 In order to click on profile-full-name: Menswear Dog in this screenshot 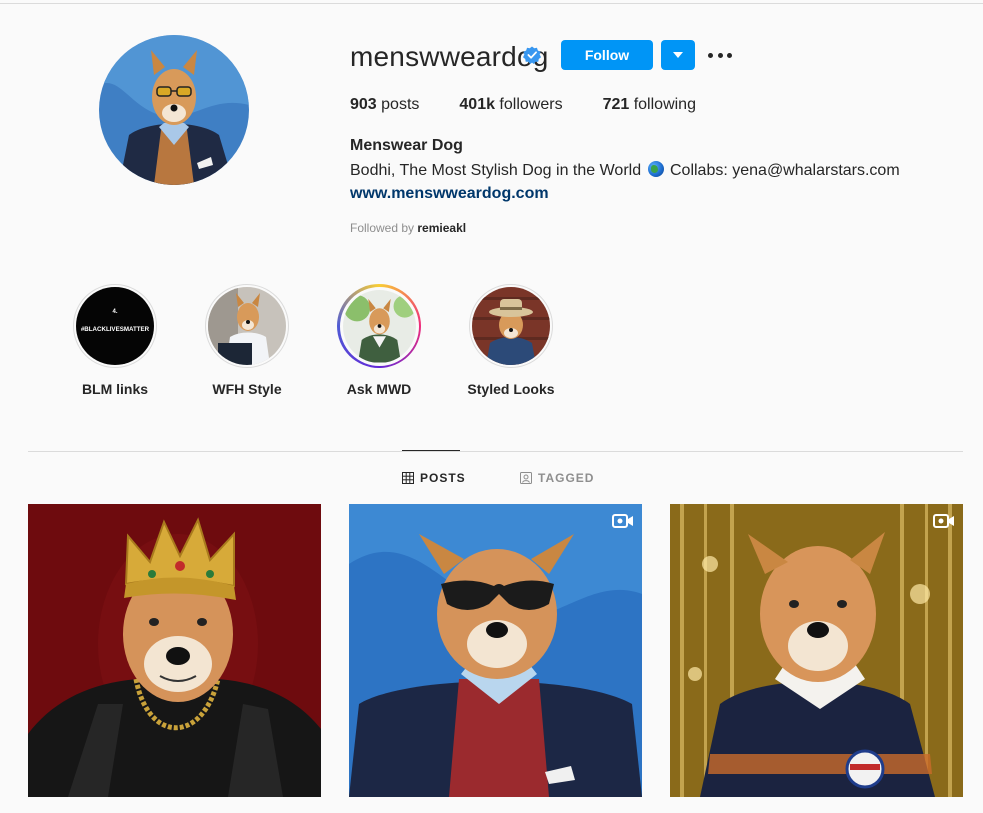, I will do `click(406, 145)`.